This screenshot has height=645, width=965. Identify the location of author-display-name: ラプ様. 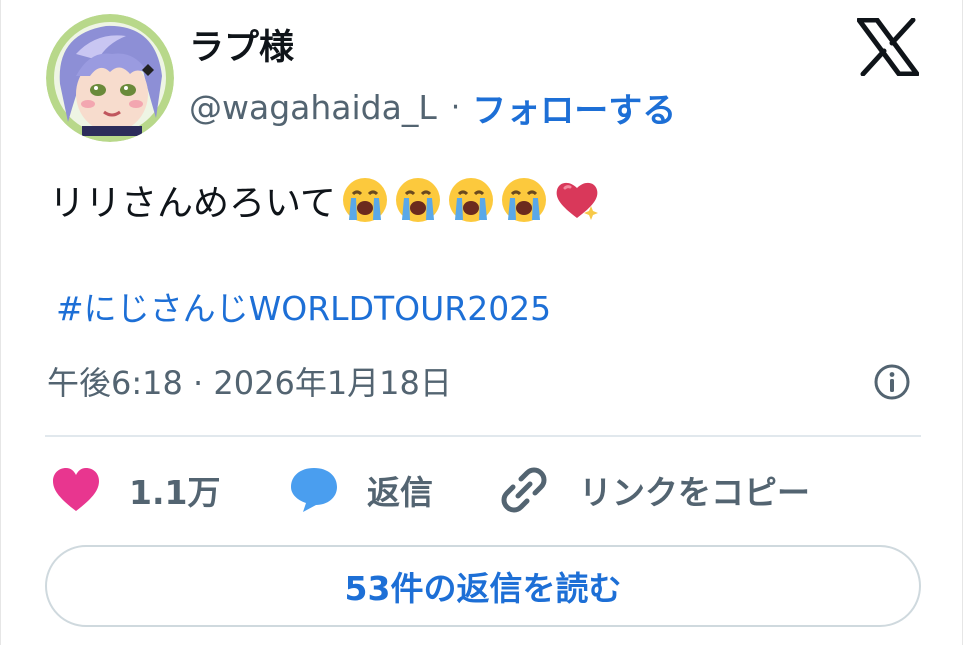
(241, 48).